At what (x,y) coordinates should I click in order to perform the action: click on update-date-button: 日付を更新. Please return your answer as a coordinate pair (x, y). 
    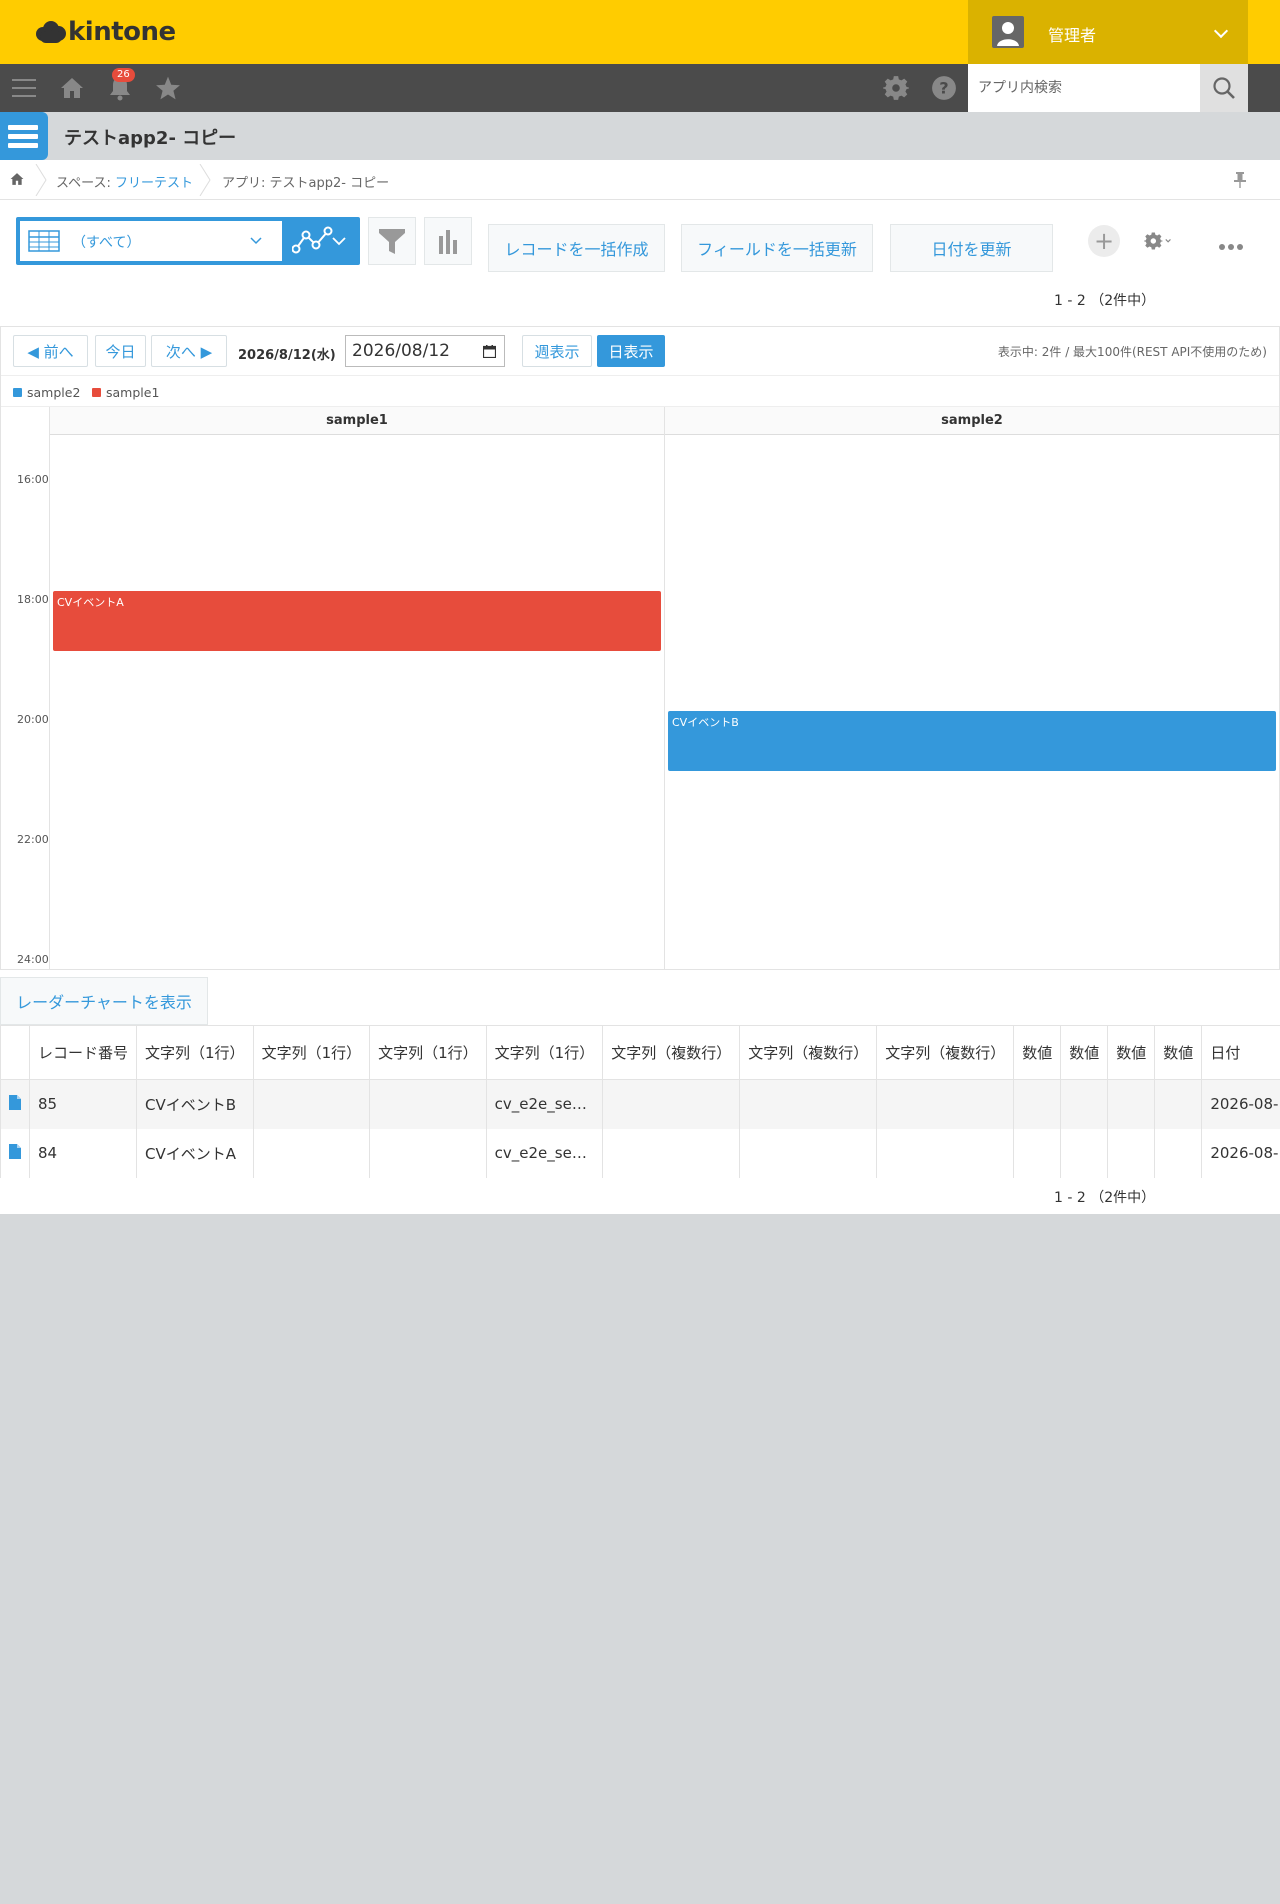
    Looking at the image, I should click on (971, 248).